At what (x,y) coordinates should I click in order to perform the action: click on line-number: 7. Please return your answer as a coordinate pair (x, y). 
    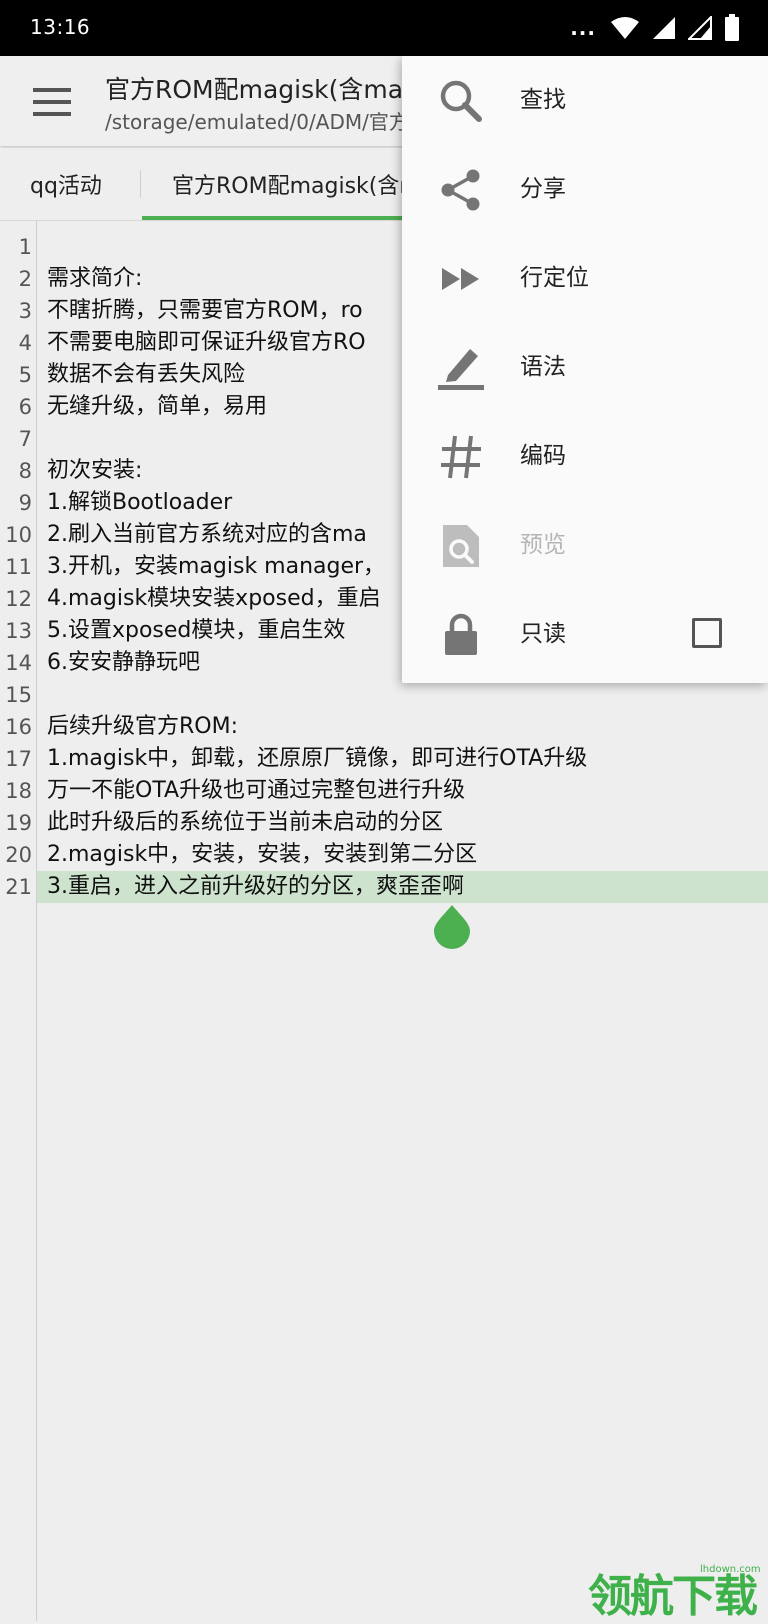
    Looking at the image, I should click on (25, 439).